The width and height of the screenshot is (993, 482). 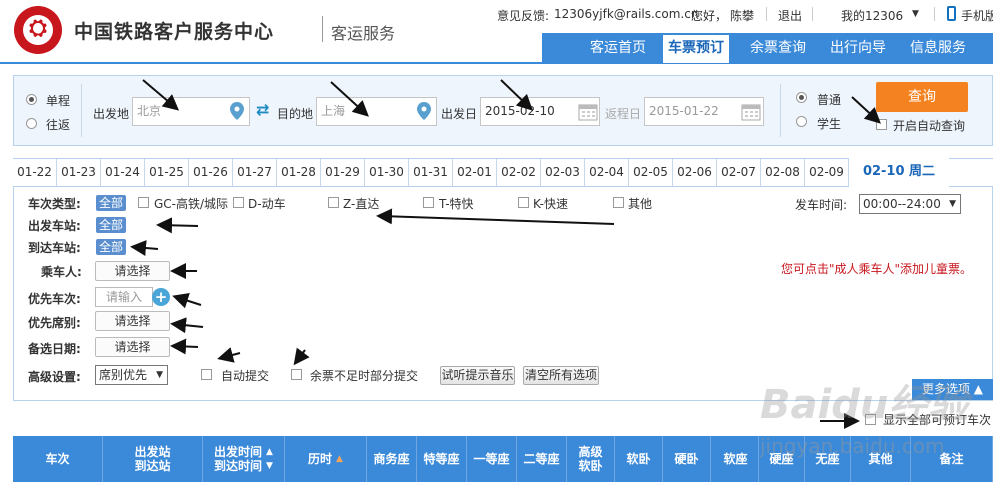 What do you see at coordinates (858, 48) in the screenshot?
I see `nav-travel-guide: 出行向导` at bounding box center [858, 48].